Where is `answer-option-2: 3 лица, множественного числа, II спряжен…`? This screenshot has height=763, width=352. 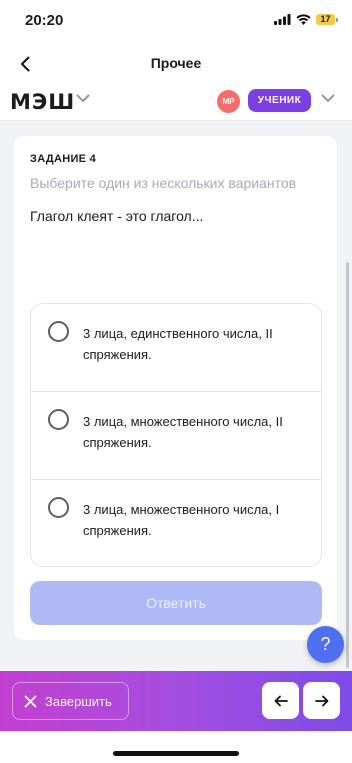
answer-option-2: 3 лица, множественного числа, II спряжен… is located at coordinates (176, 436).